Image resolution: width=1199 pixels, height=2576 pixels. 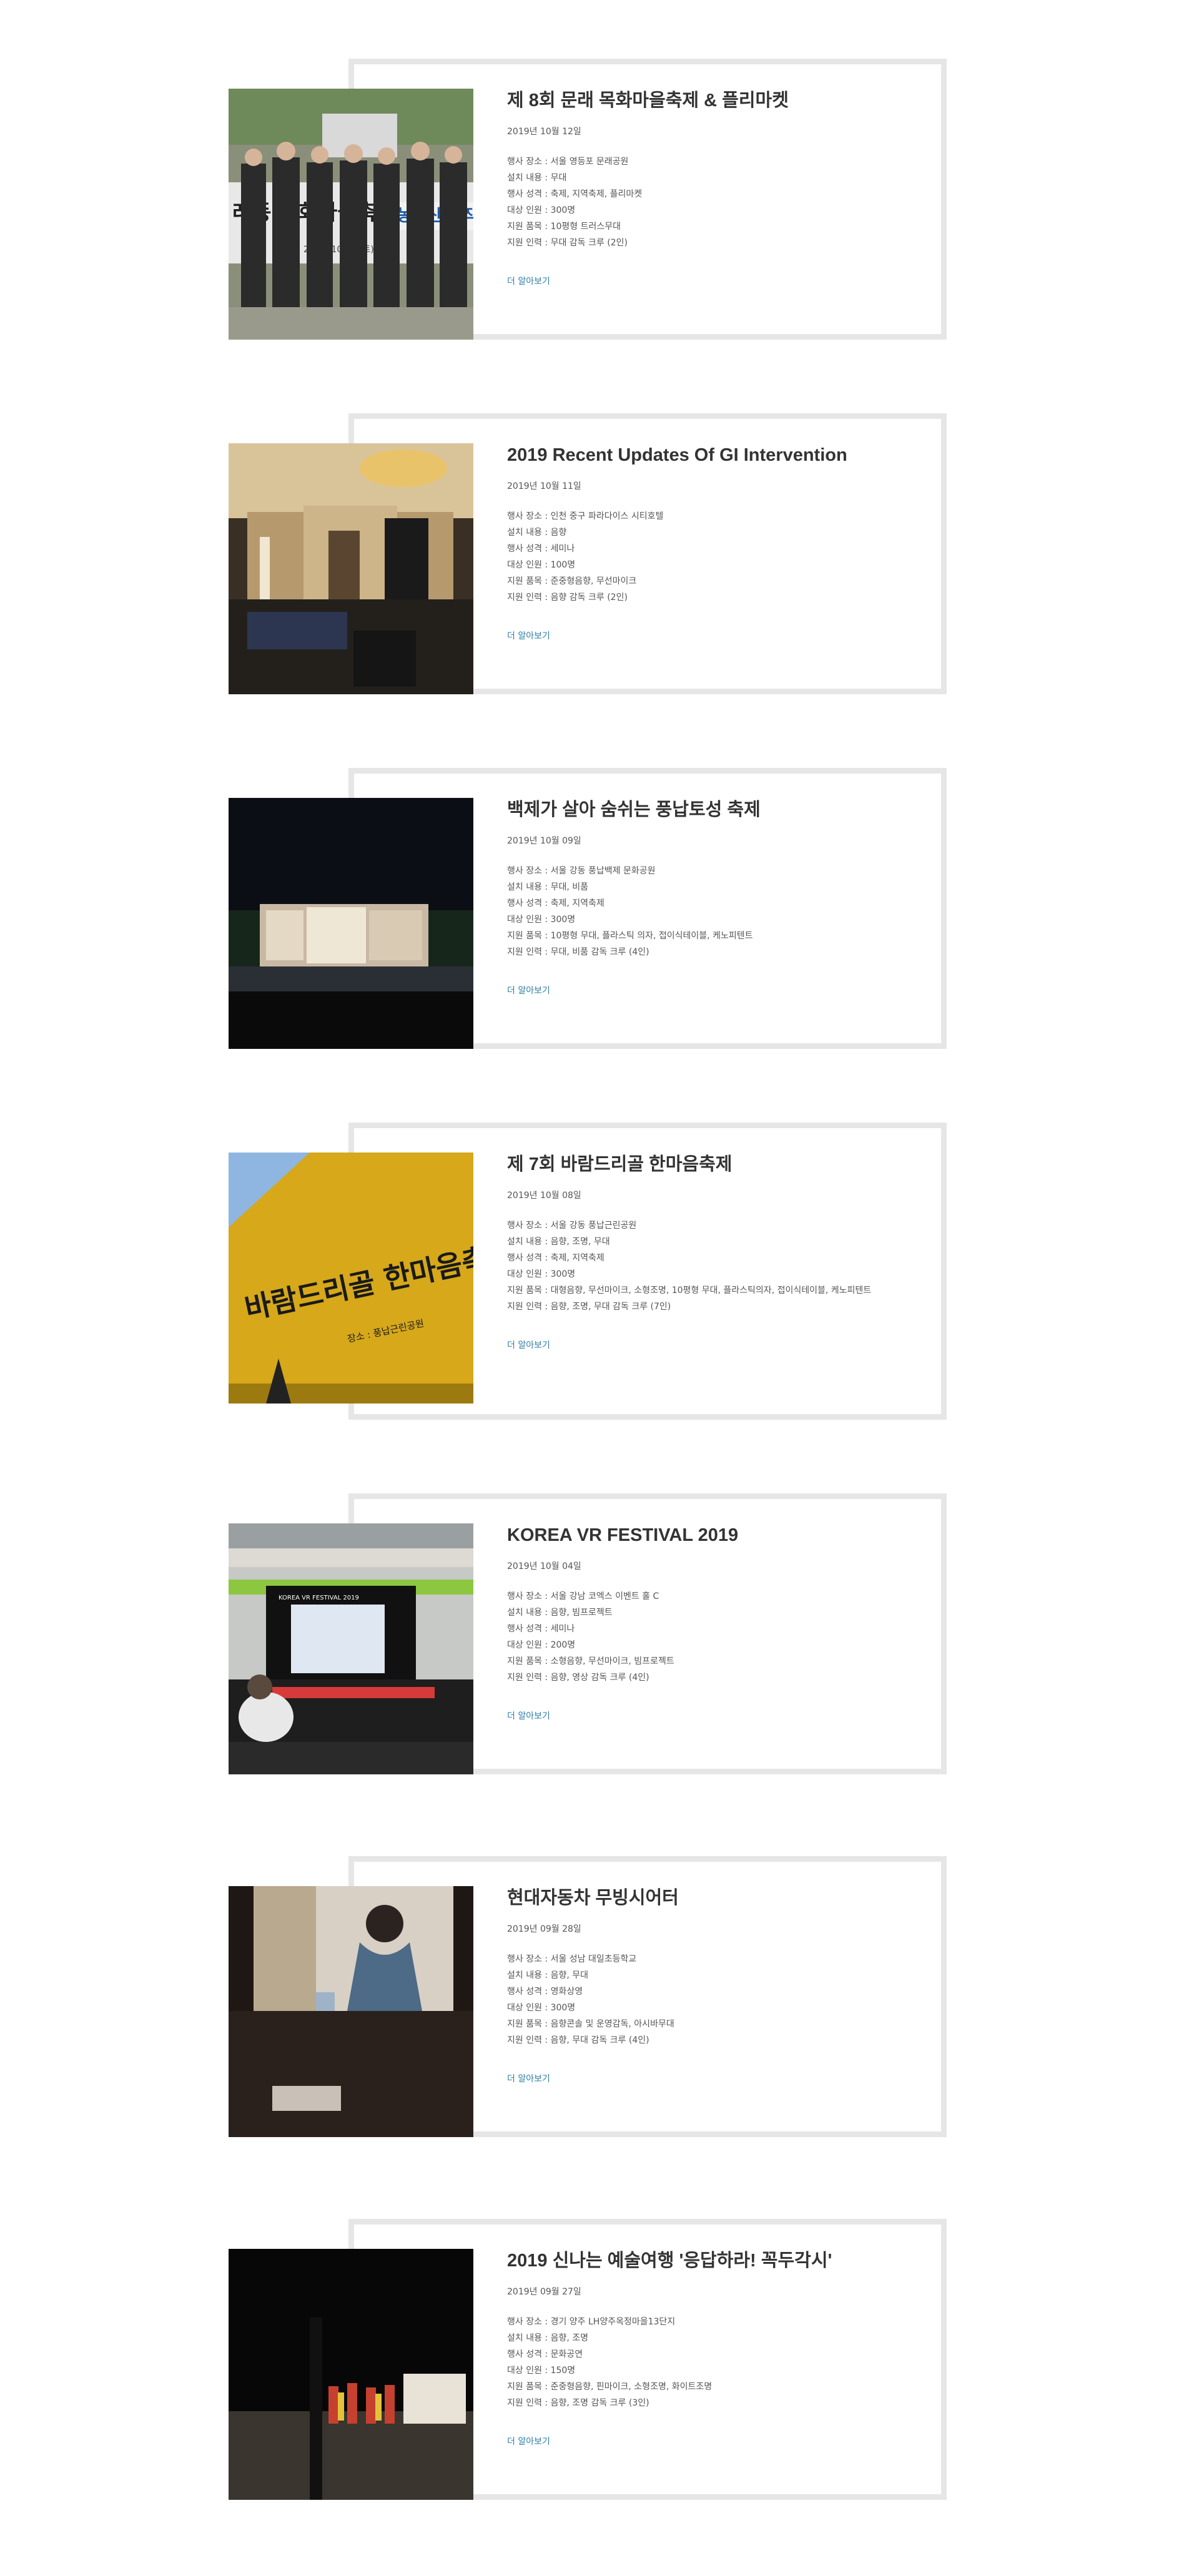 I want to click on detail-staff: 지원 인력 : 음향, 조명, 무대 감독 크루 (7인), so click(x=589, y=1307).